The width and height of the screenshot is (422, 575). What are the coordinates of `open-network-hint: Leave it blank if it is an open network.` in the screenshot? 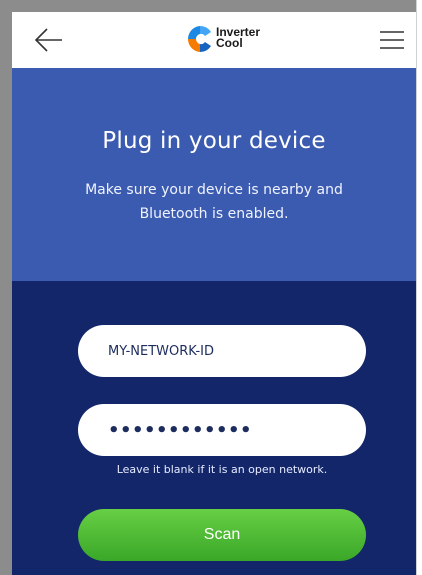 It's located at (222, 469).